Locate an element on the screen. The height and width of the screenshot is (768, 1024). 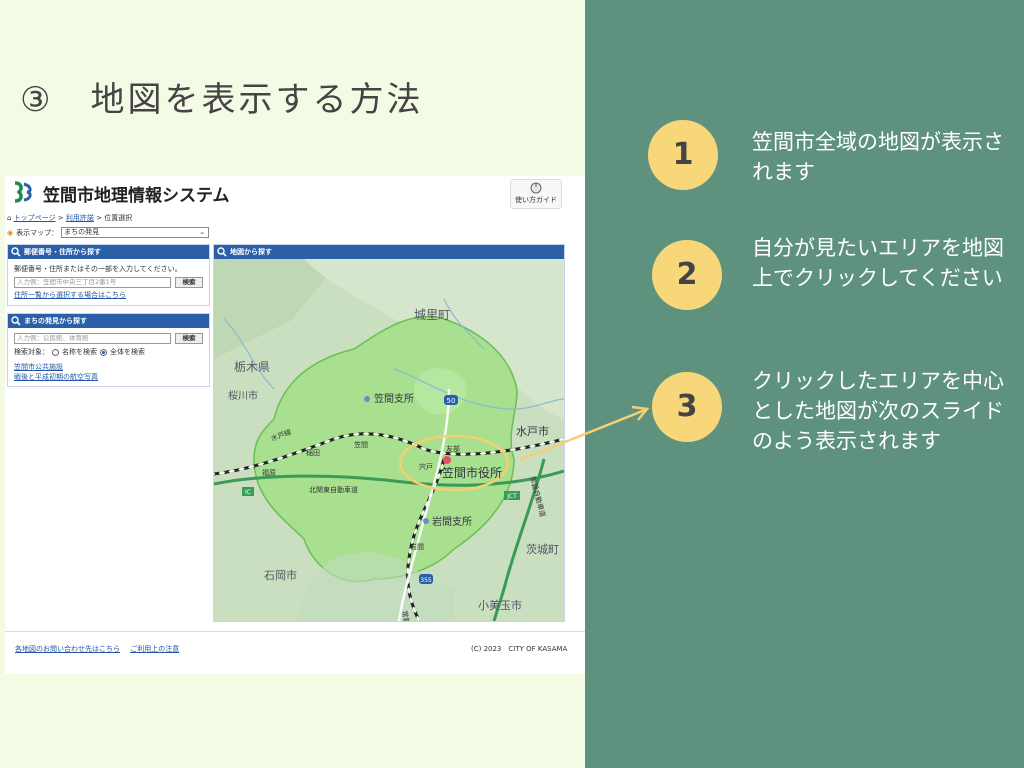
step-3-text: クリックしたエリアを中心とした地図が次のスライドのよう表示されます is located at coordinates (878, 411).